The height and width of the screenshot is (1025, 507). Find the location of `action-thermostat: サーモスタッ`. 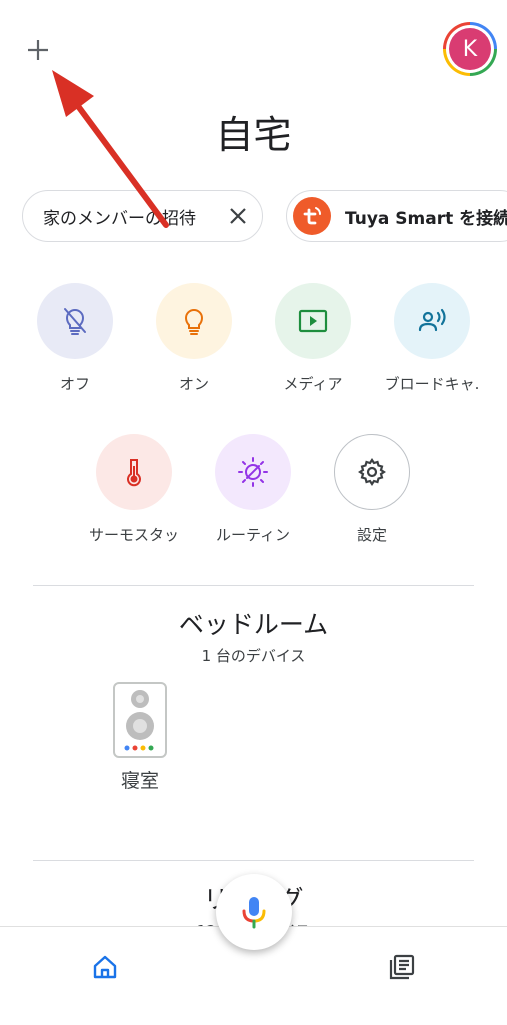

action-thermostat: サーモスタッ is located at coordinates (134, 489).